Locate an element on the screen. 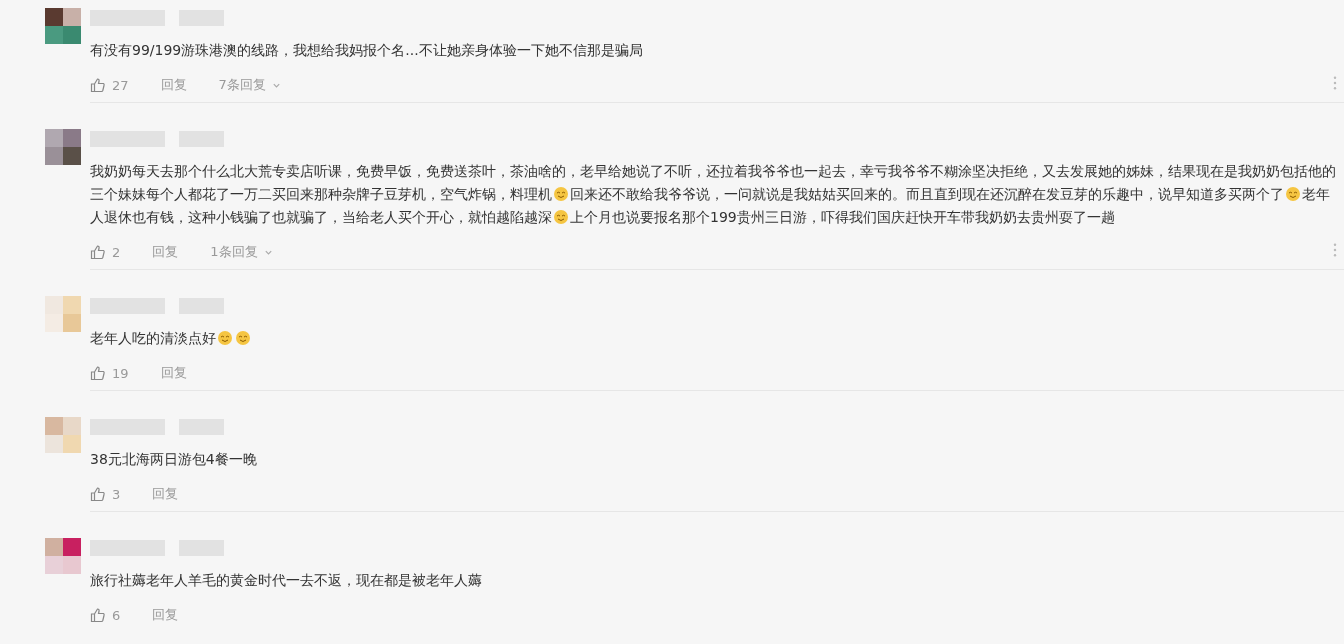 This screenshot has width=1344, height=644. comment-text: 38元北海两日游包4餐一晚 is located at coordinates (174, 459).